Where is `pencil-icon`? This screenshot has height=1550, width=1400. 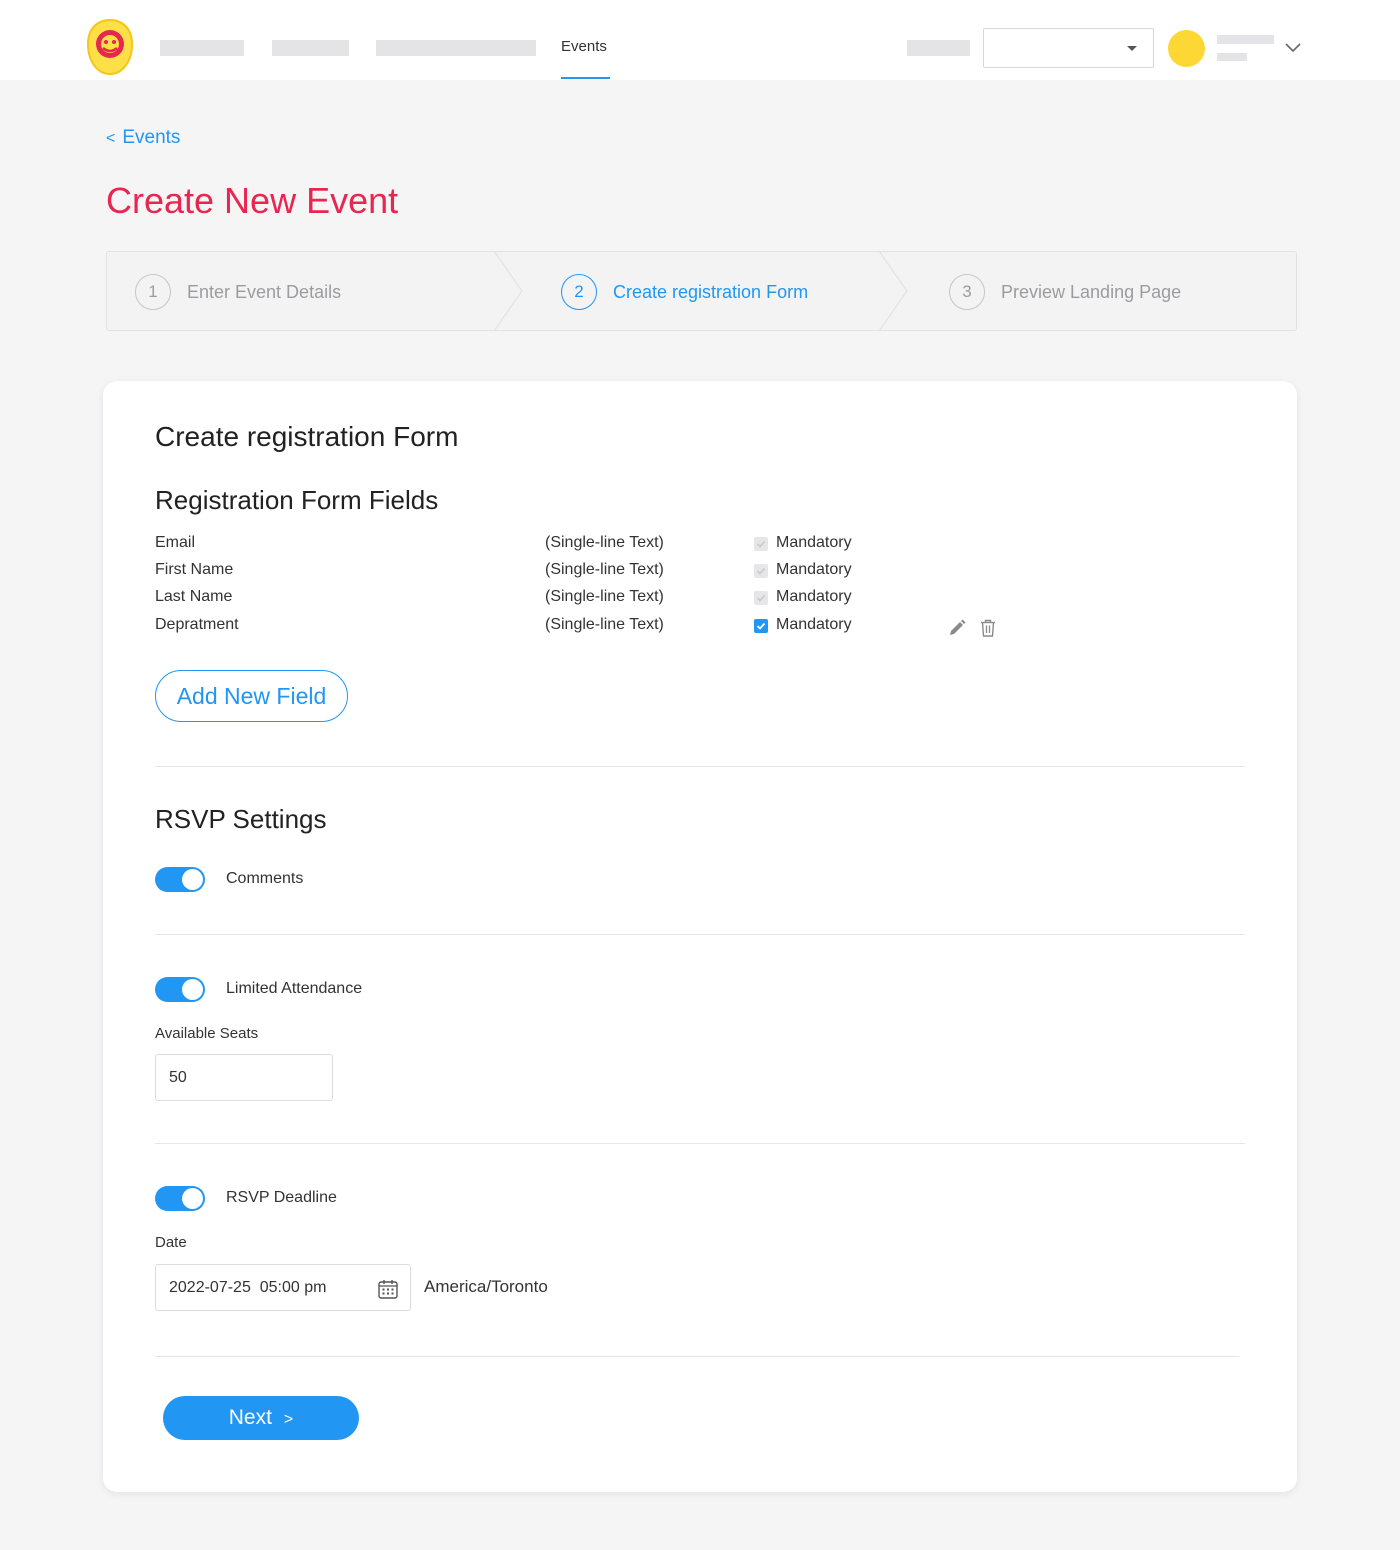
pencil-icon is located at coordinates (957, 628).